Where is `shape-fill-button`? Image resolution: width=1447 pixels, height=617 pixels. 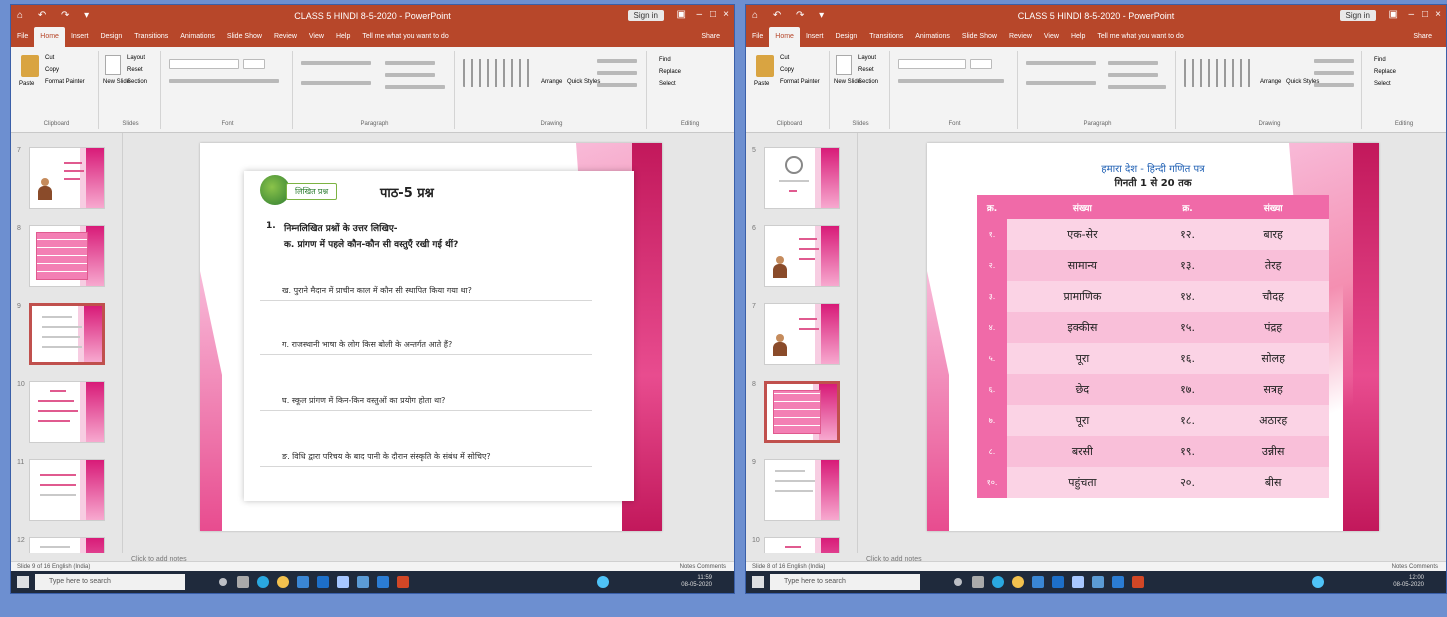
shape-fill-button is located at coordinates (617, 61).